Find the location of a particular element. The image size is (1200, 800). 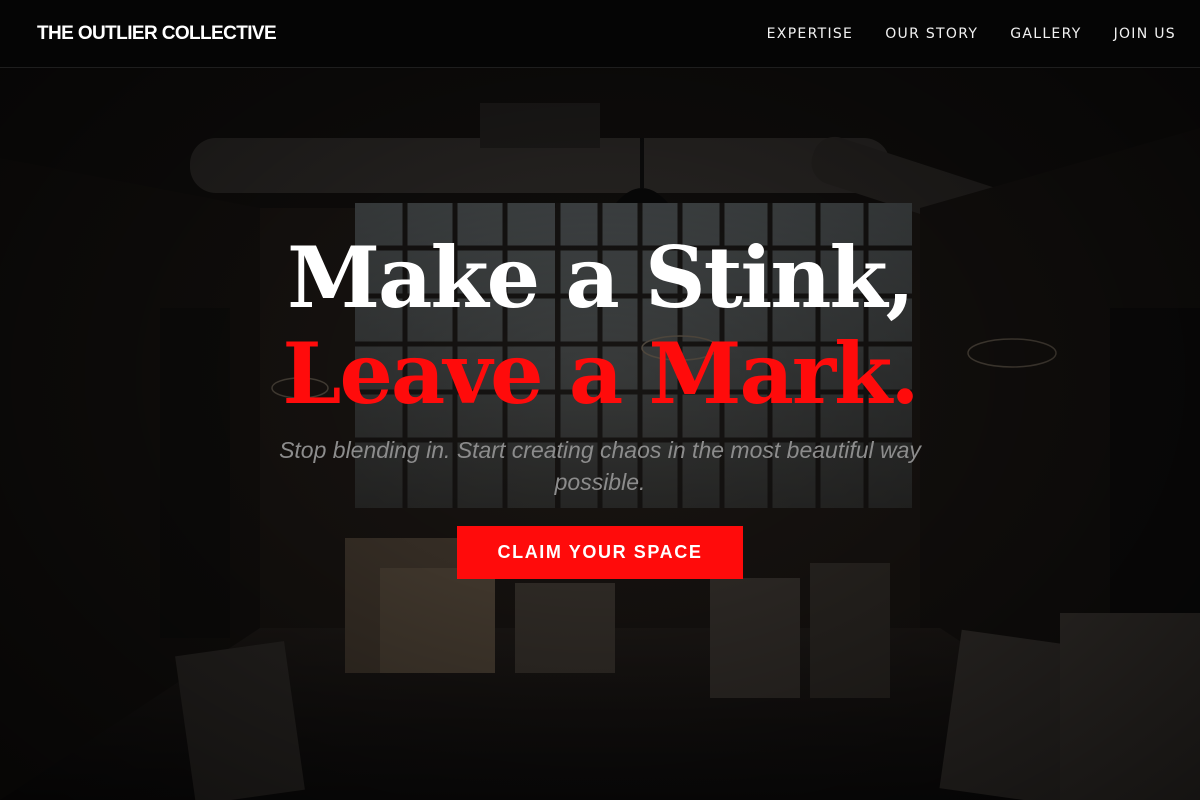

headline-line-1: Make a Stink, is located at coordinates (601, 277).